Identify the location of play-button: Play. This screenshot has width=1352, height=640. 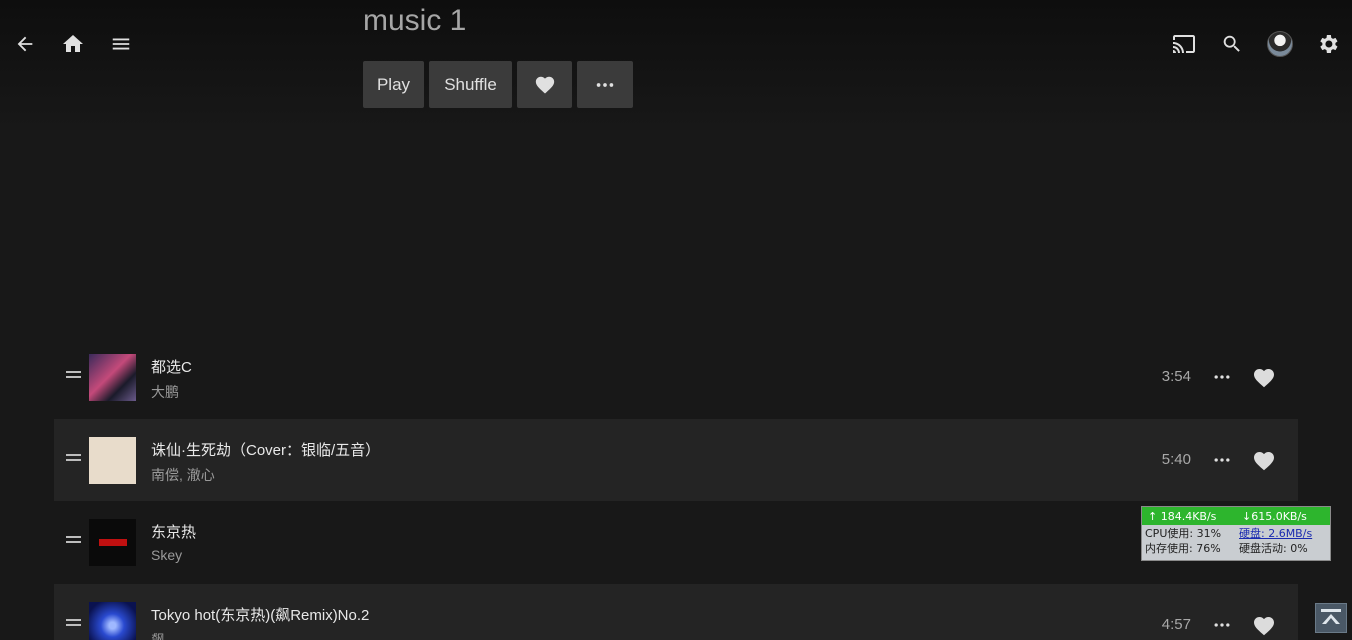
(393, 84).